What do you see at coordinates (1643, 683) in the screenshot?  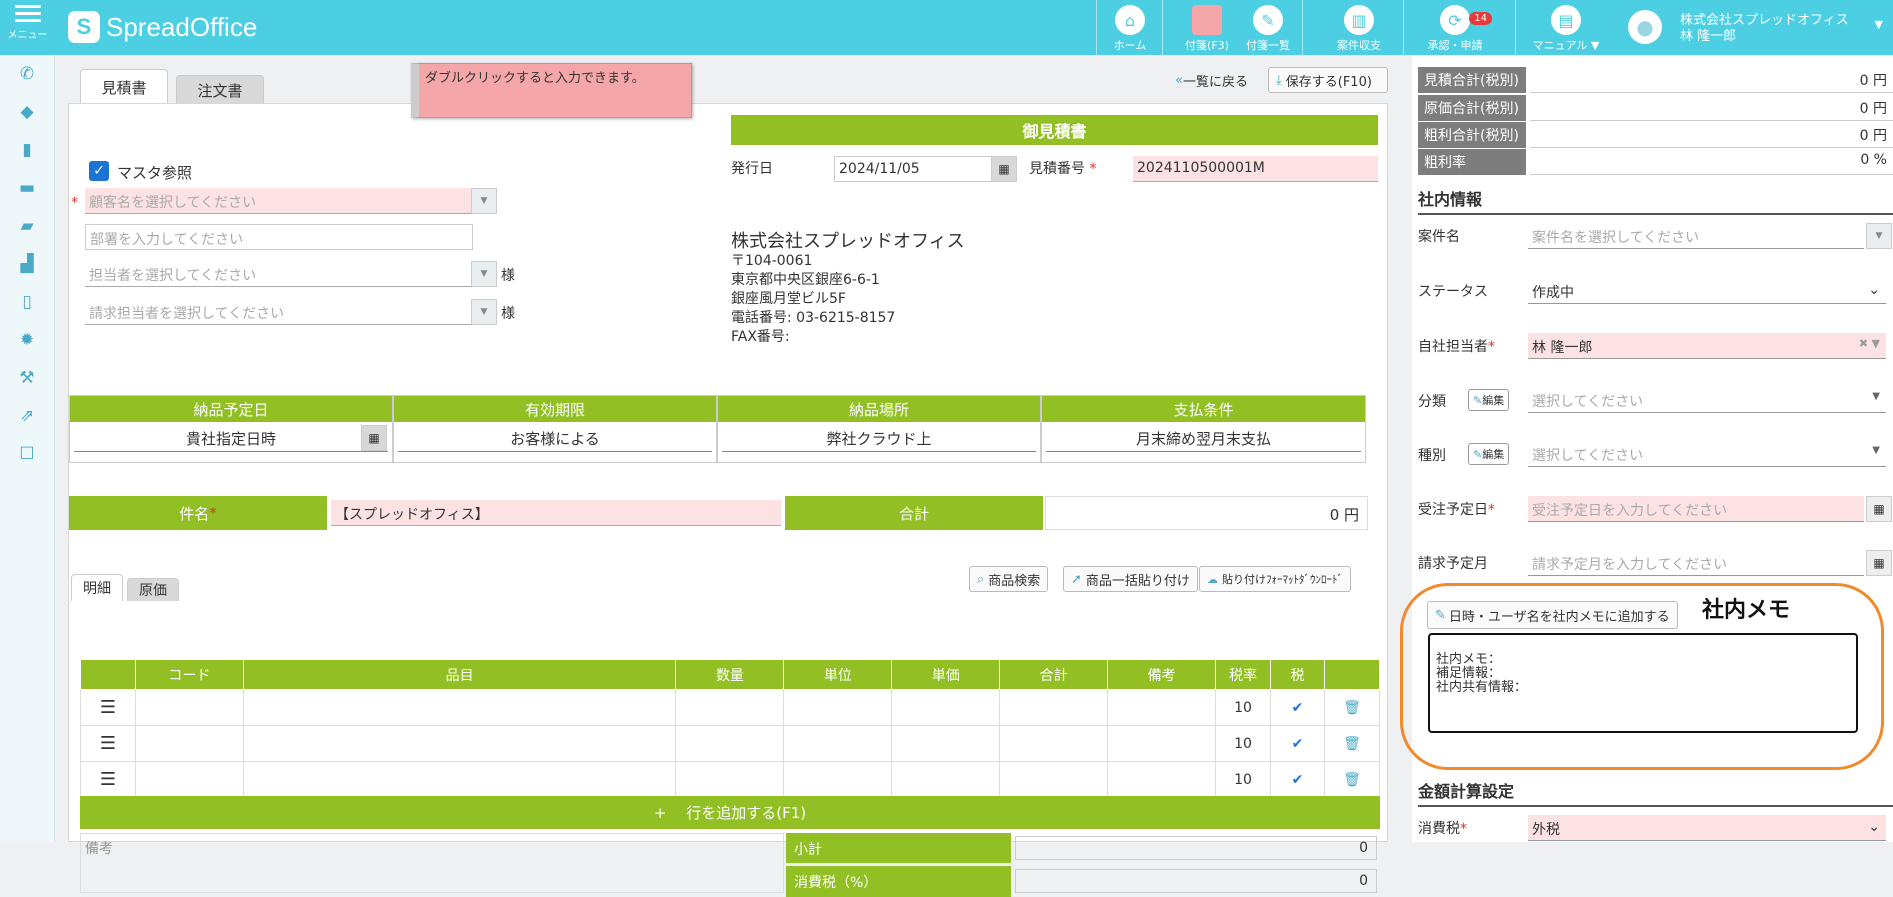 I see `memo-textarea: 社内メモ： 補足情報： 社内共有情報：` at bounding box center [1643, 683].